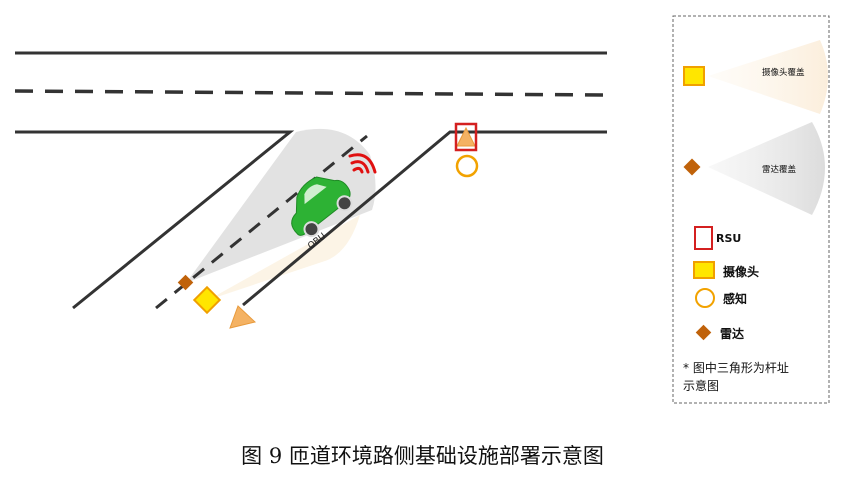  What do you see at coordinates (694, 76) in the screenshot?
I see `legend-camera-icon` at bounding box center [694, 76].